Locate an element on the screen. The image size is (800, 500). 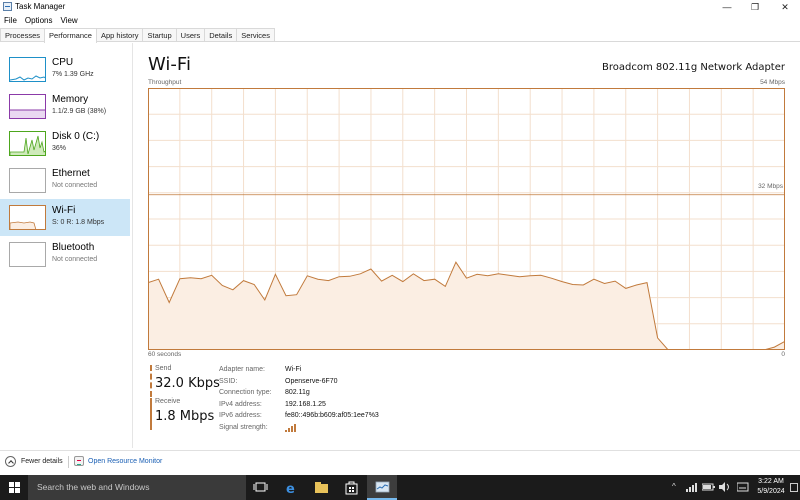
property-row: IPv4 address: 192.168.1.25 is located at coordinates (299, 407).